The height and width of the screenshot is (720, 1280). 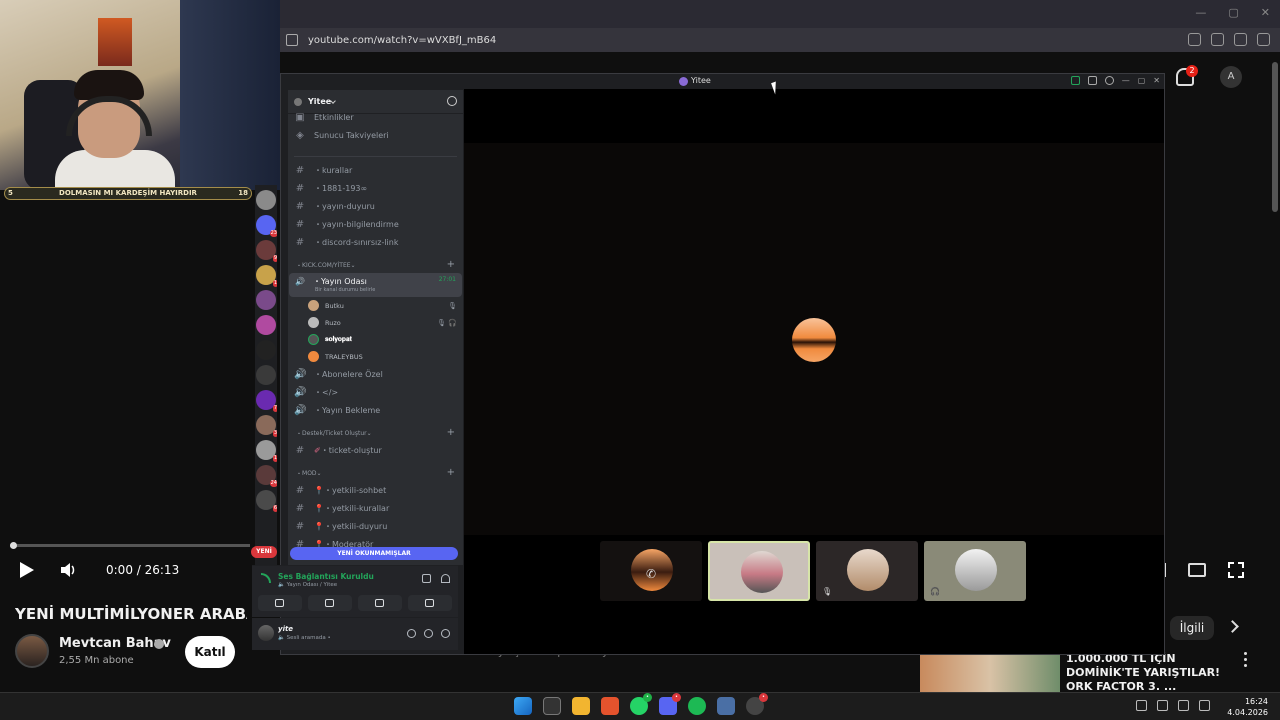 I want to click on participant-tile-active, so click(x=759, y=571).